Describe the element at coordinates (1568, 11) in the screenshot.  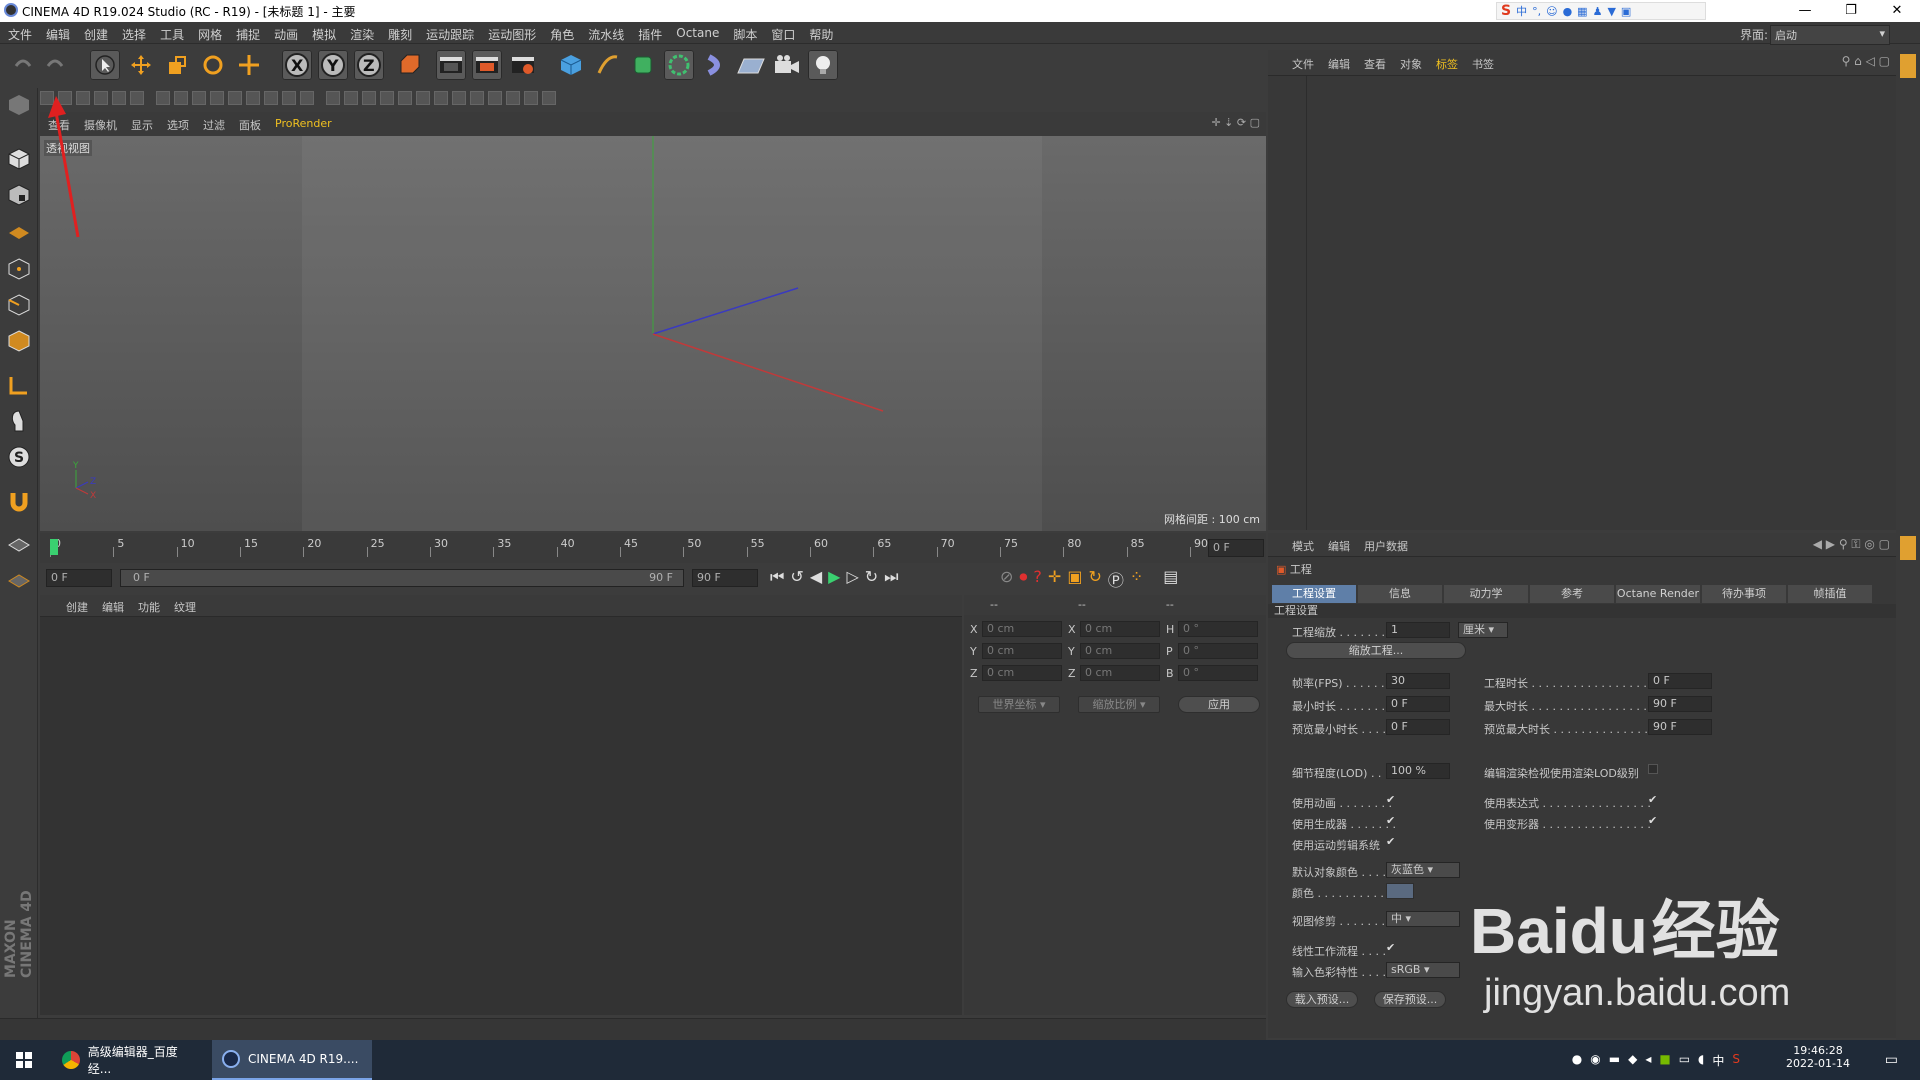
I see `ime-mic-icon: ●` at that location.